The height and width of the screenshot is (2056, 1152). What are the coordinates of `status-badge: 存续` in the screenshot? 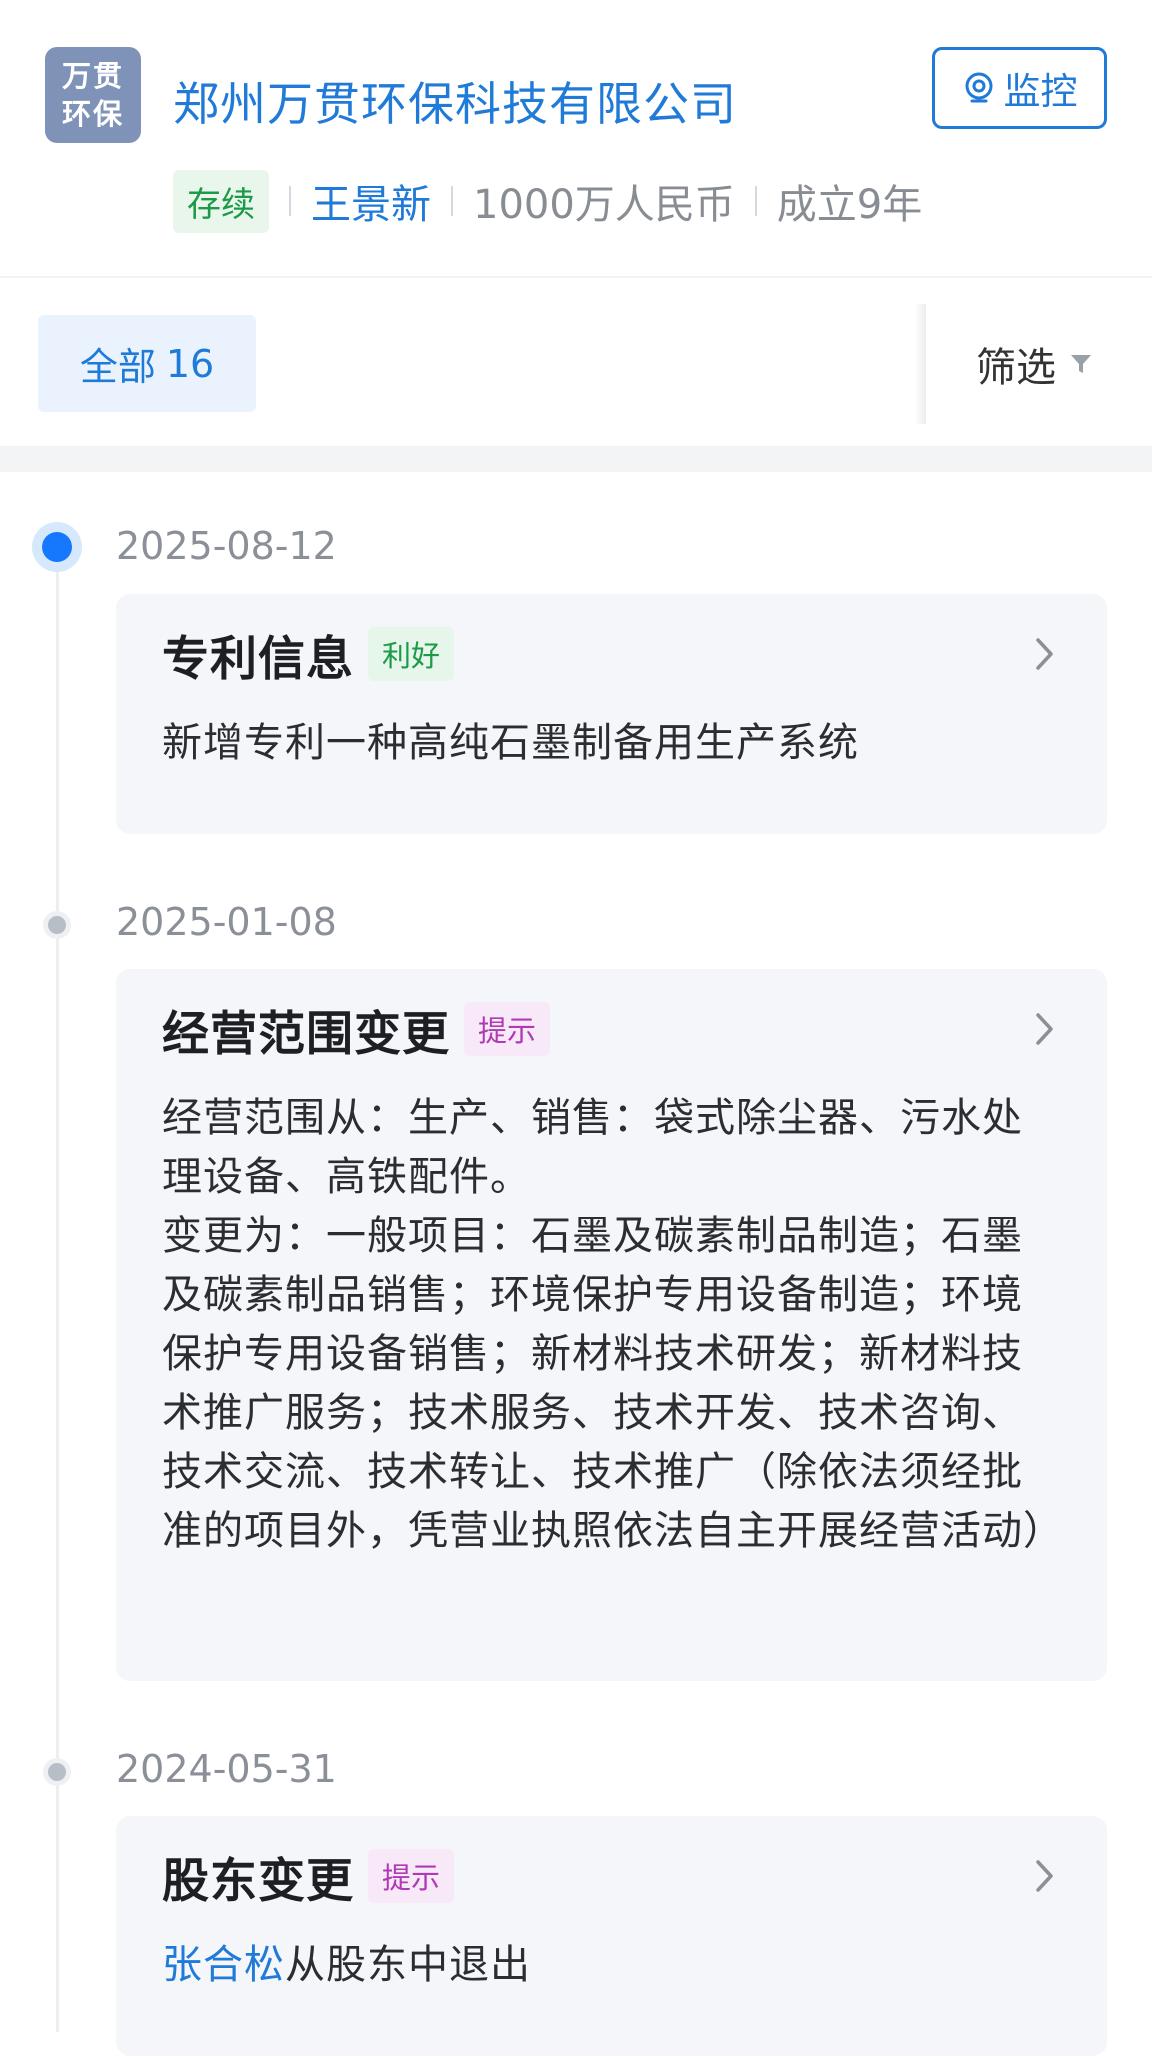 It's located at (221, 201).